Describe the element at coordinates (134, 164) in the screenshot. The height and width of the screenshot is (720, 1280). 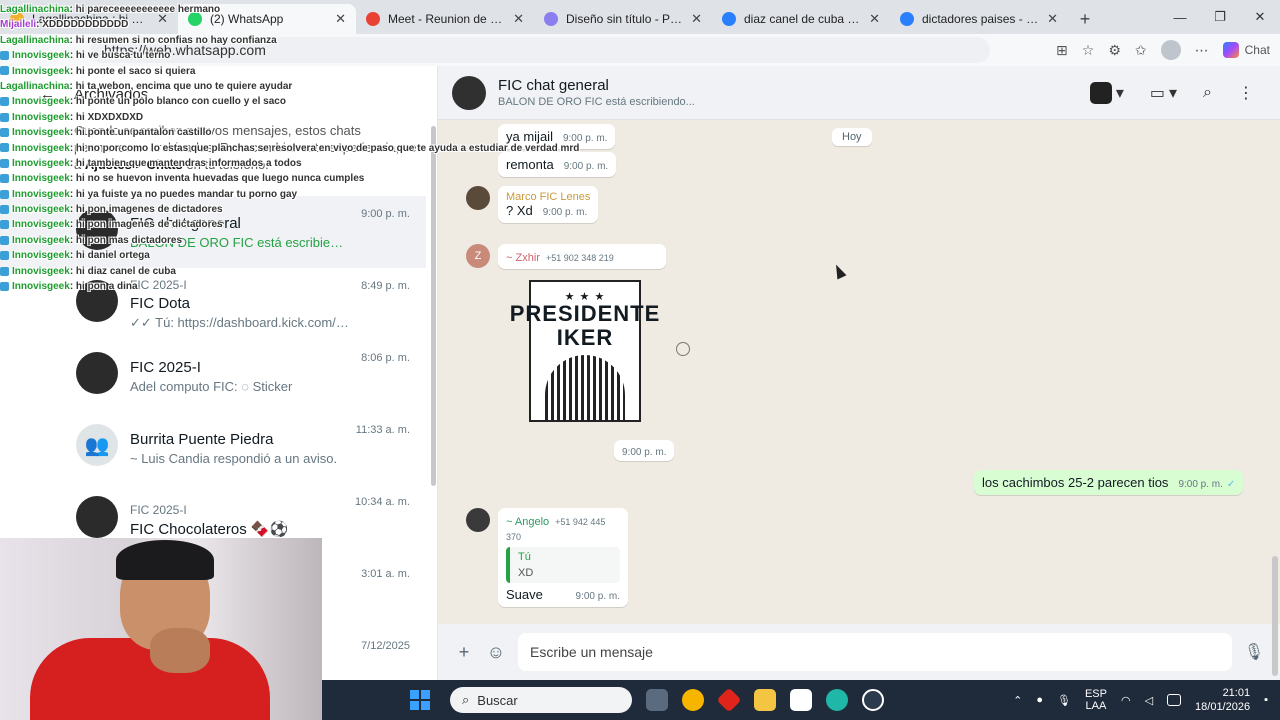
I see `settings-link: Ajustes > Chats` at that location.